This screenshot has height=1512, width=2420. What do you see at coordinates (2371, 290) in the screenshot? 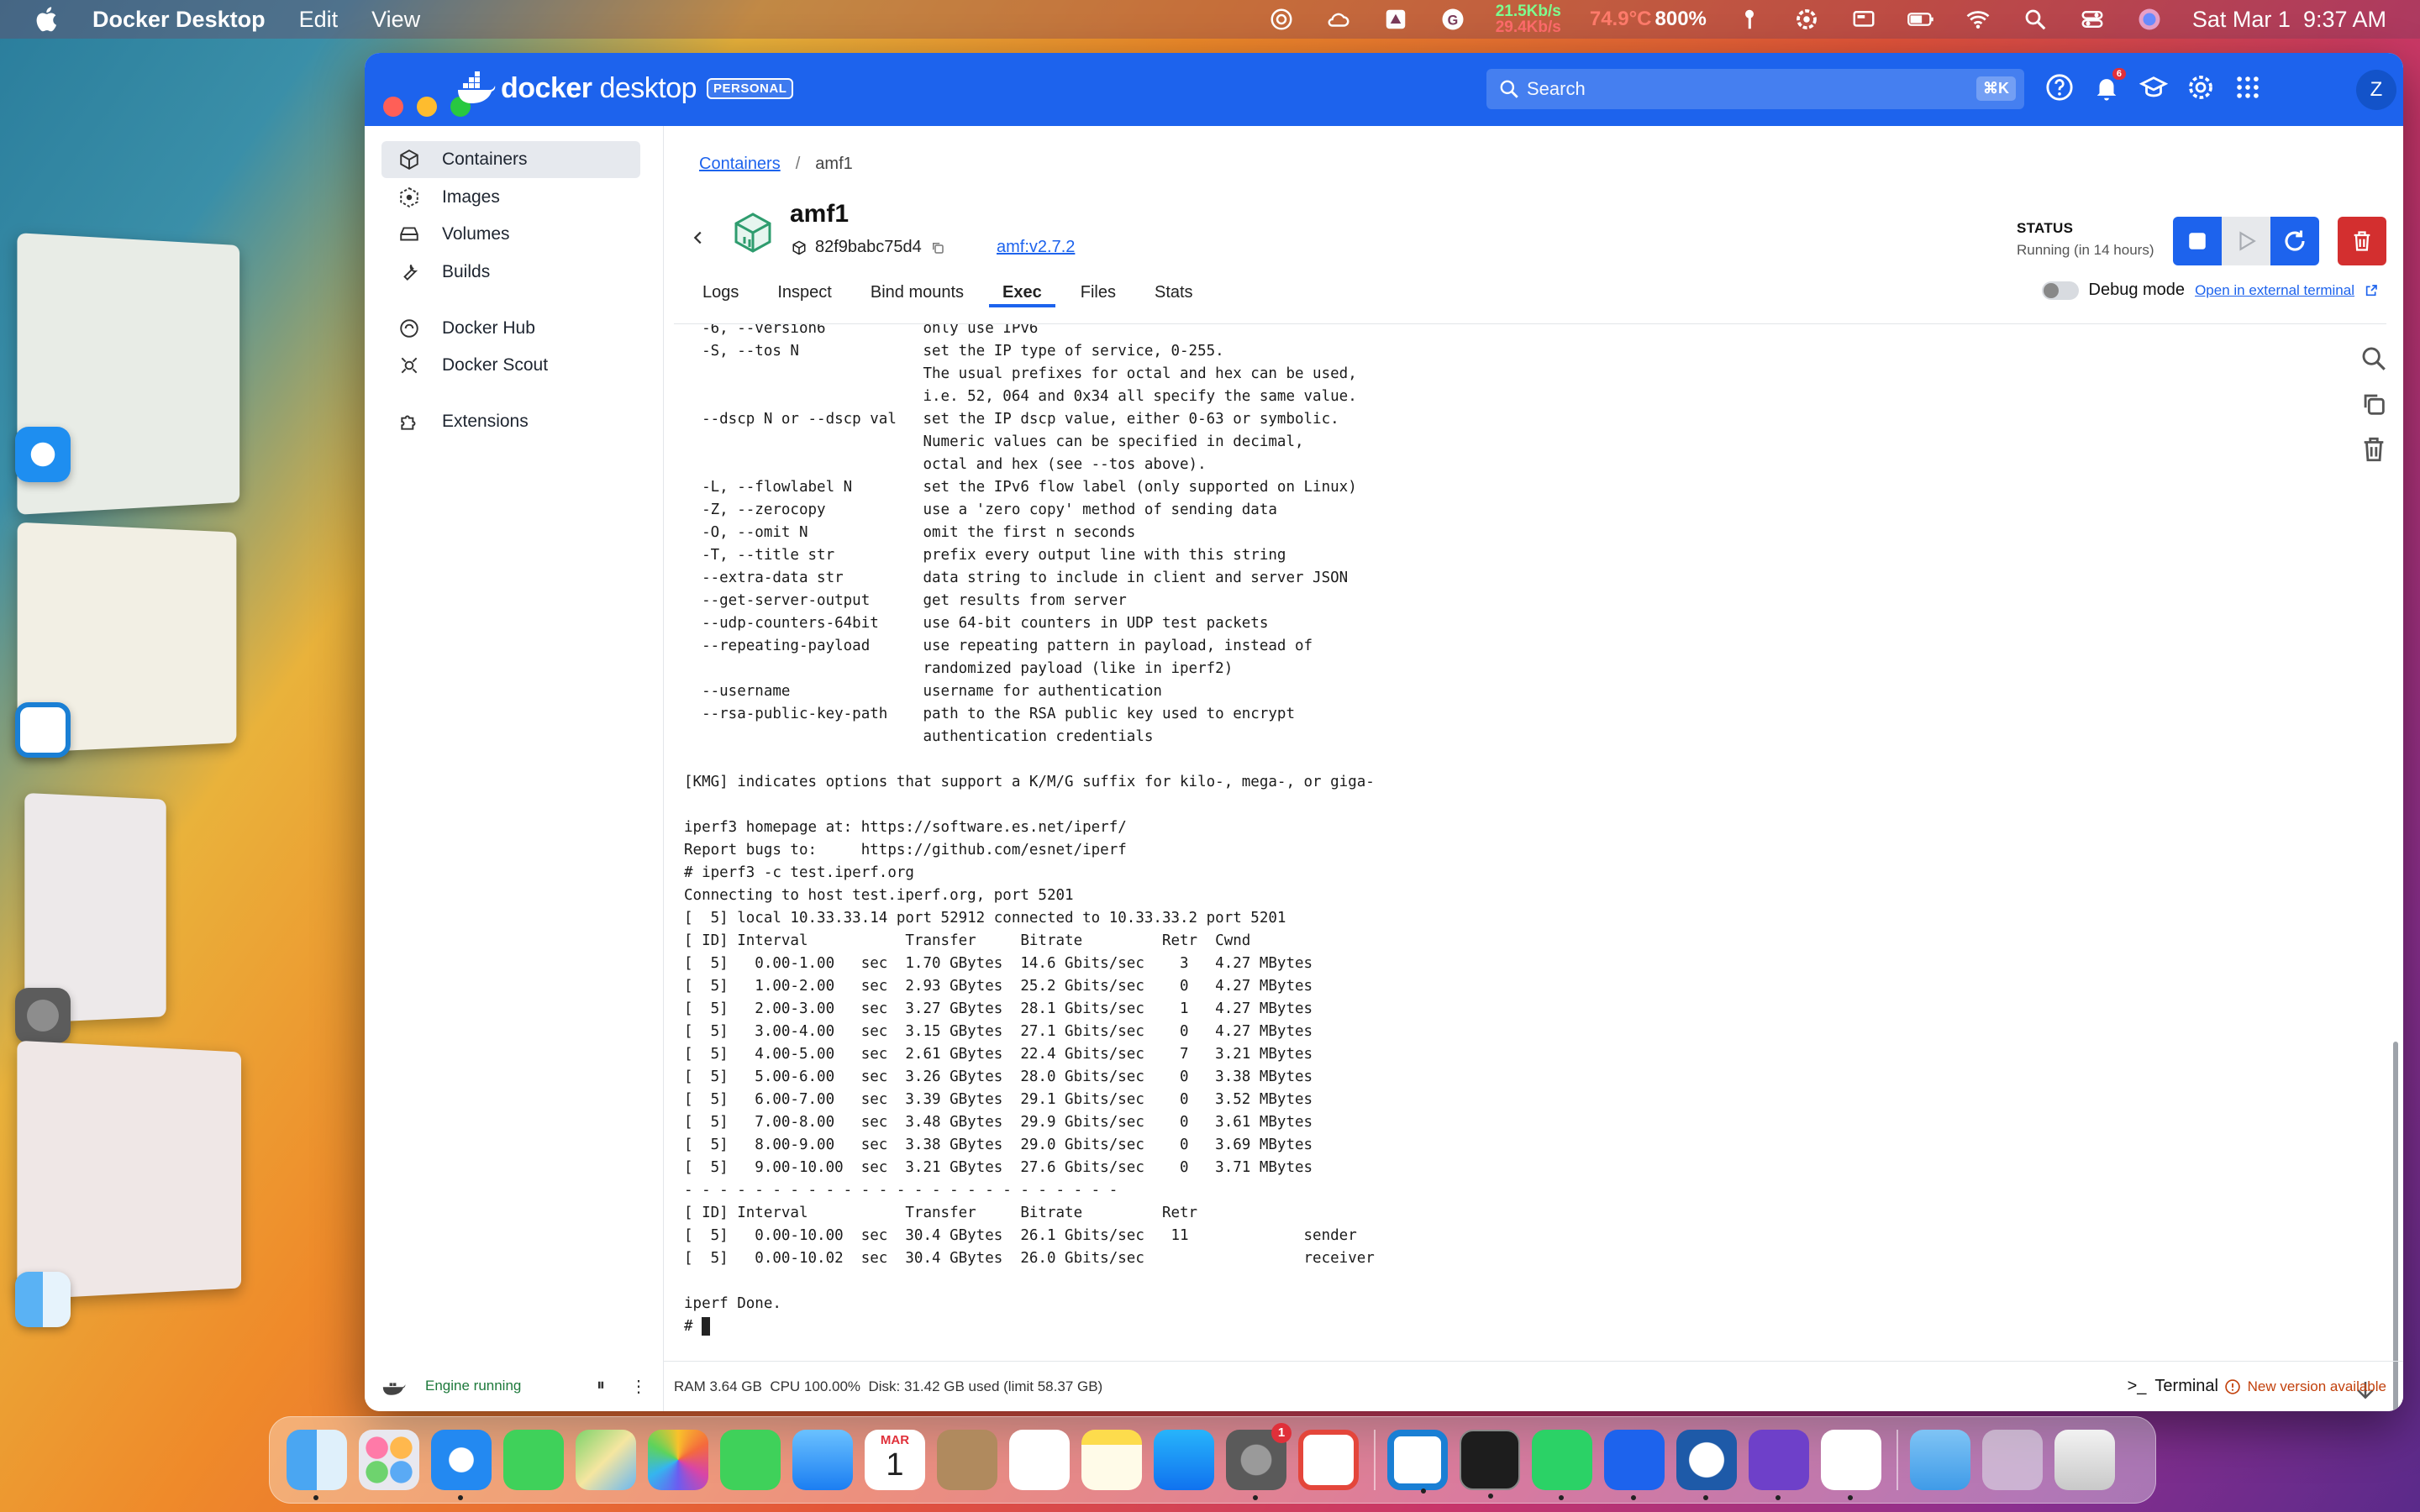
I see `external-link-icon` at bounding box center [2371, 290].